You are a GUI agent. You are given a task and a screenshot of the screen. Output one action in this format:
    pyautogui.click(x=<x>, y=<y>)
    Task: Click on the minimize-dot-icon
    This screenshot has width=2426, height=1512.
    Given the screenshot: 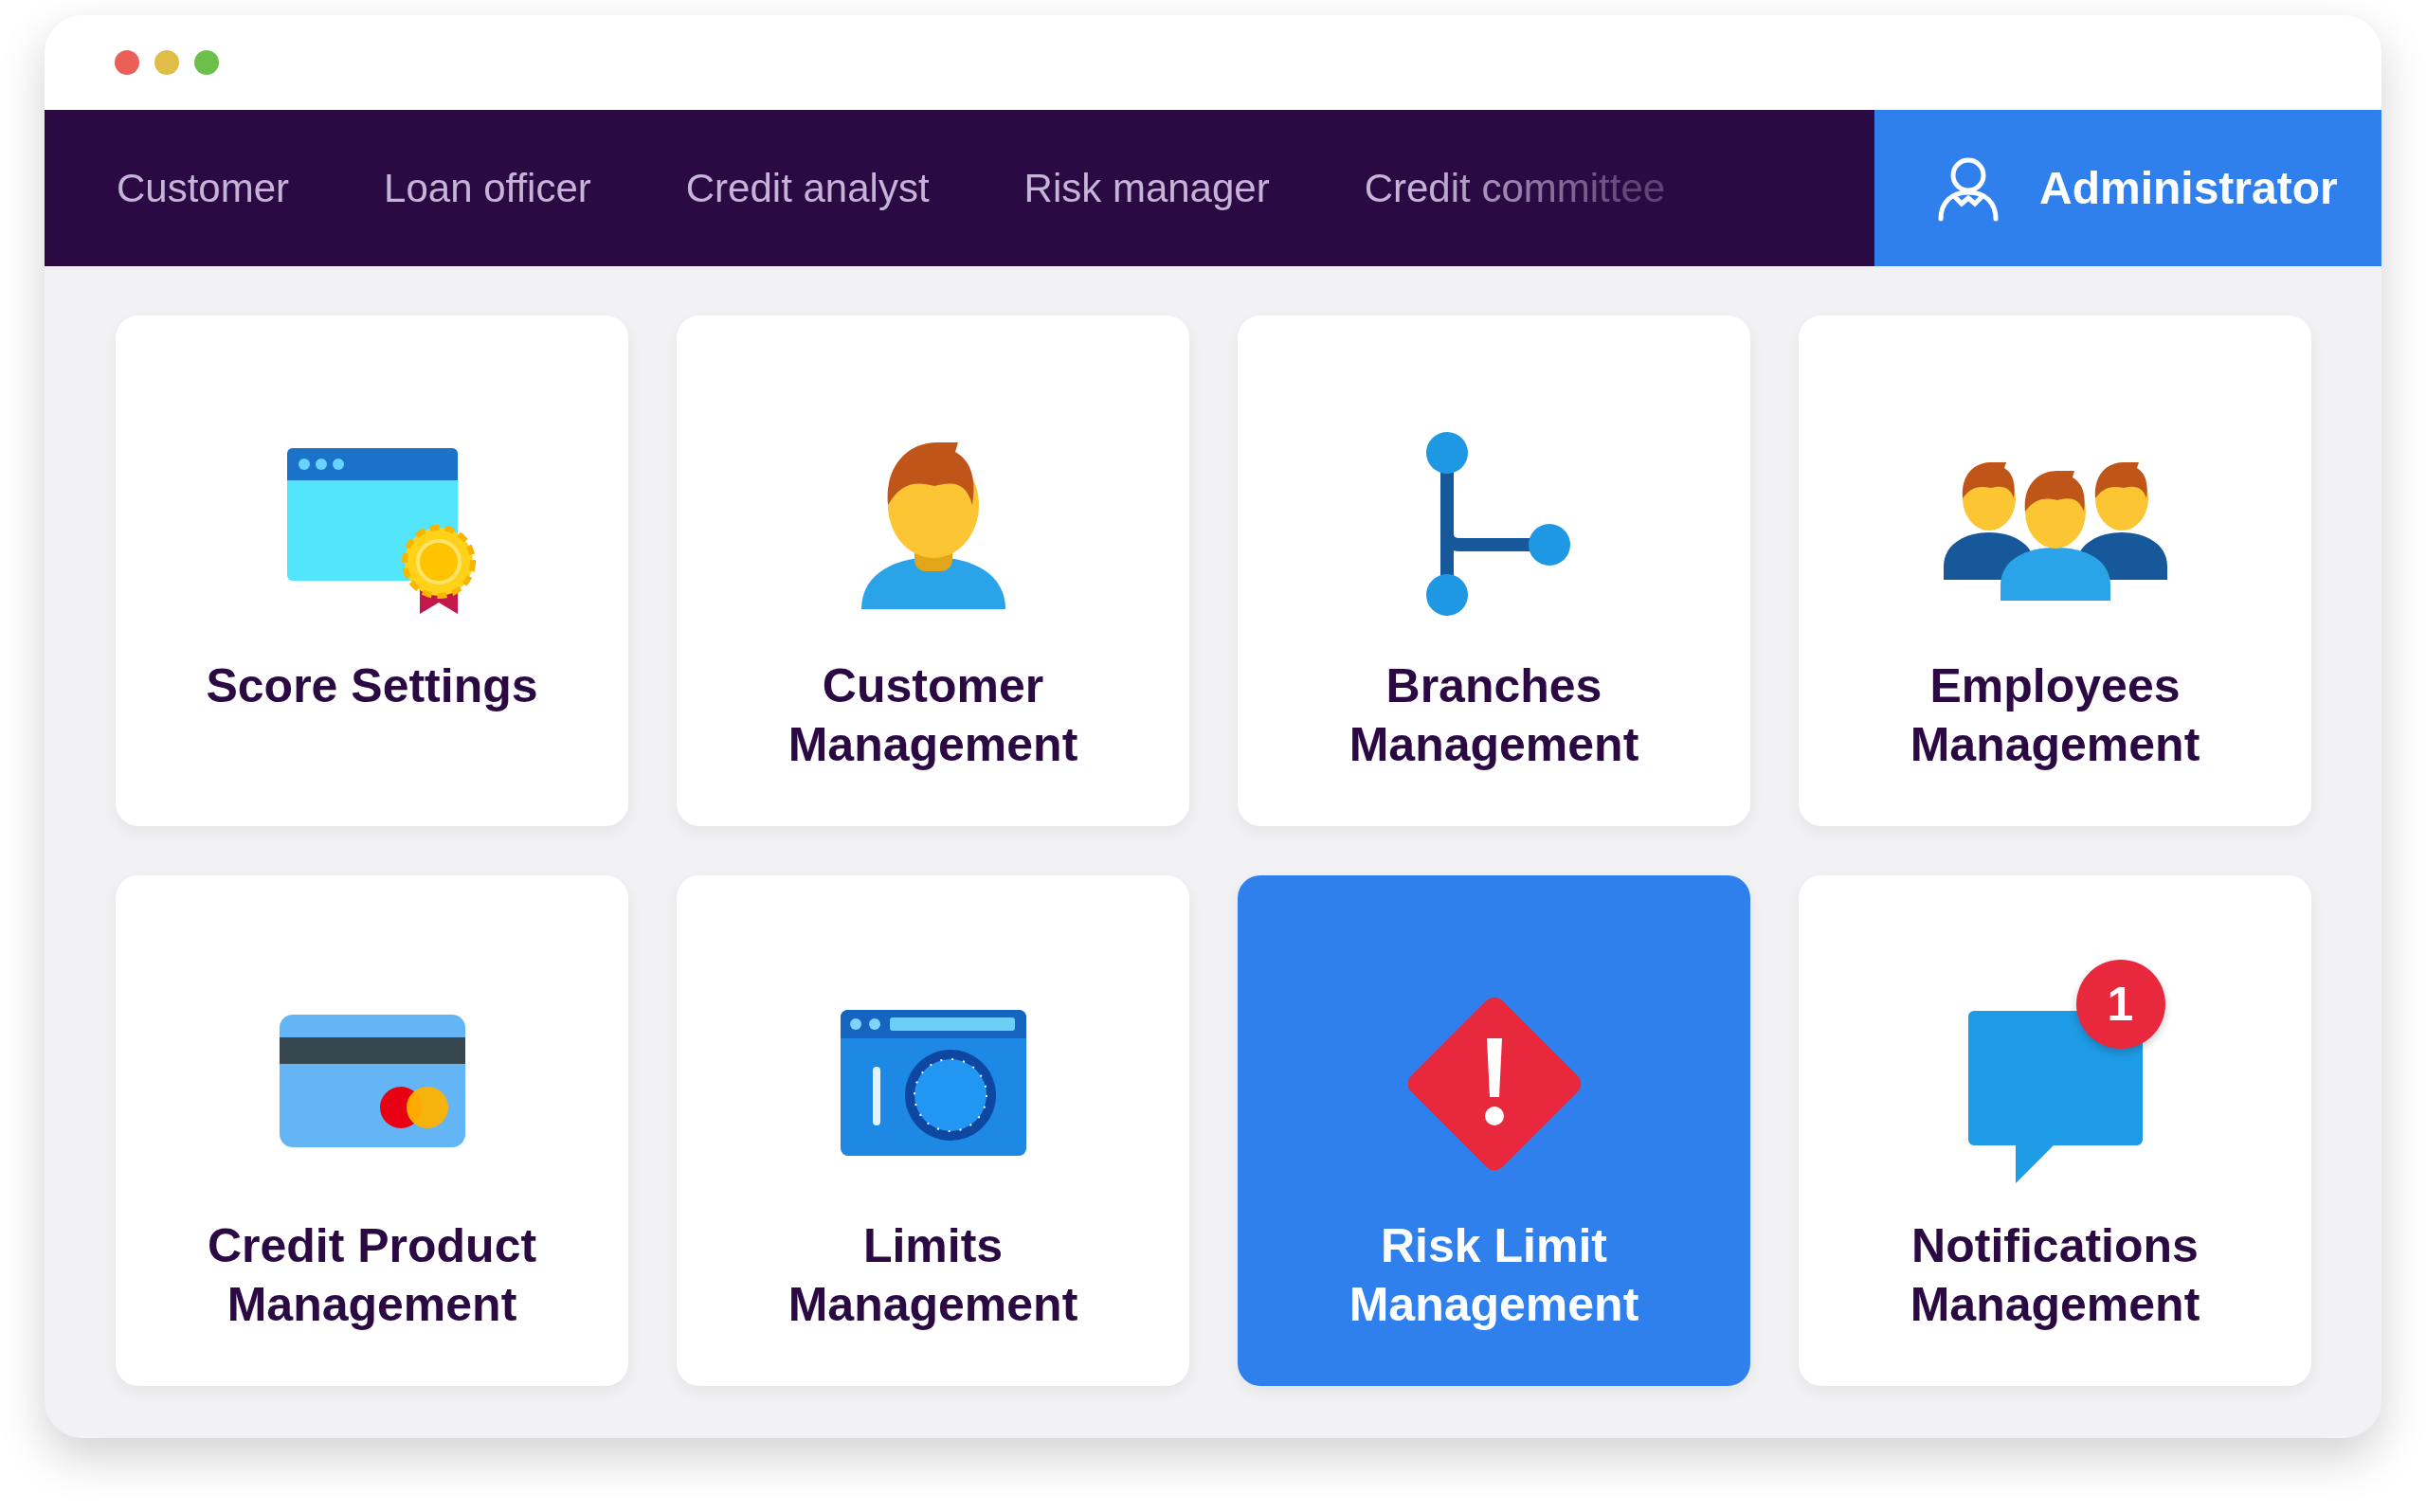 What is the action you would take?
    pyautogui.click(x=166, y=62)
    